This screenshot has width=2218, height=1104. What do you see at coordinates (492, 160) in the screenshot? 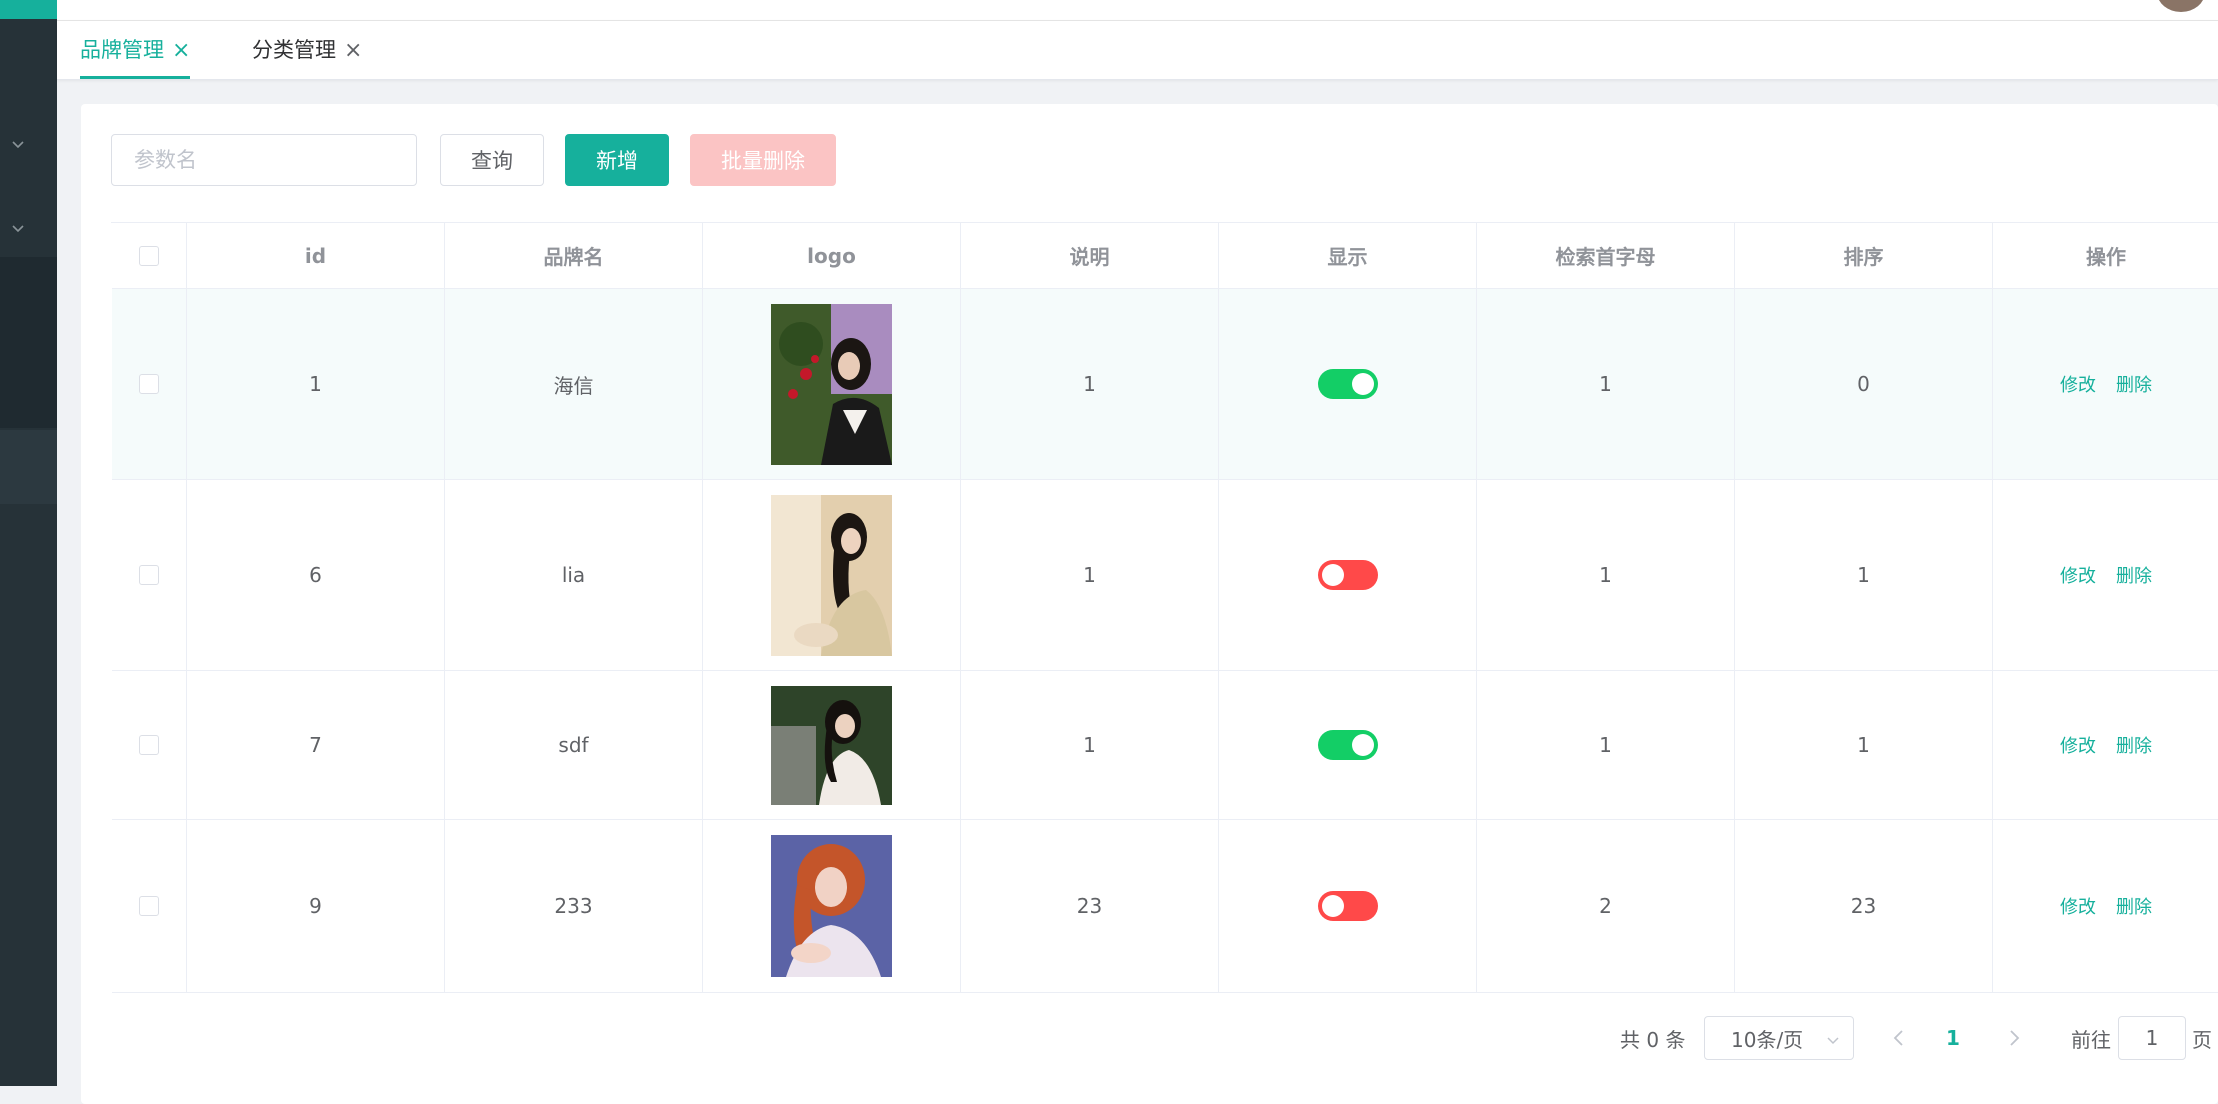
I see `query-button: 查询` at bounding box center [492, 160].